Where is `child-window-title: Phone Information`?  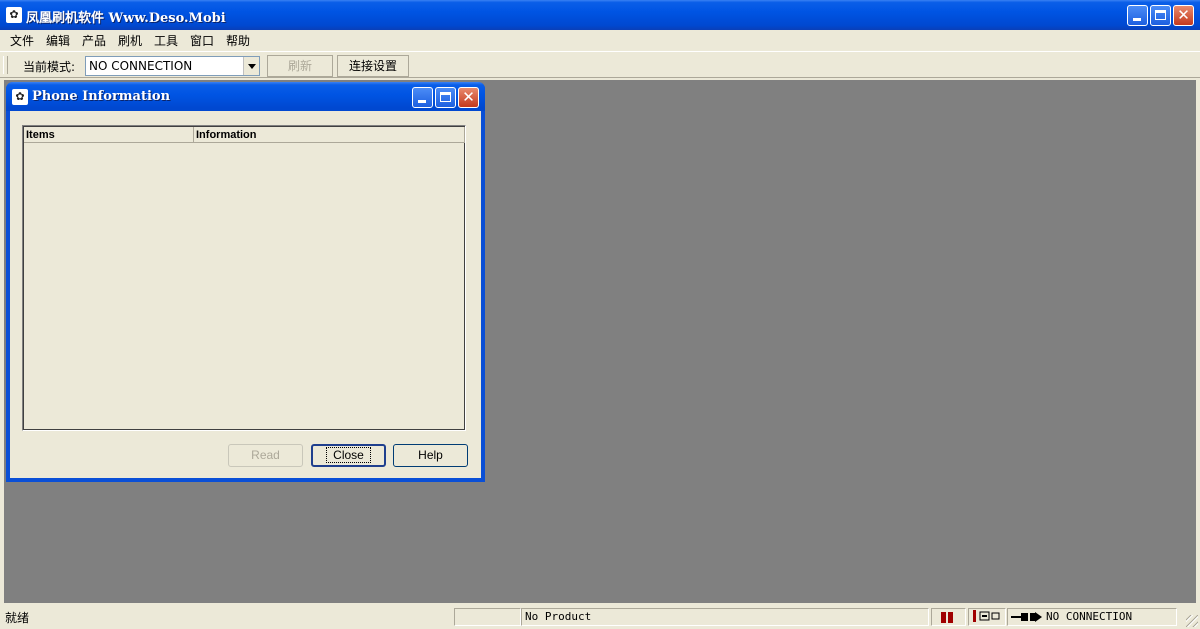 child-window-title: Phone Information is located at coordinates (101, 96).